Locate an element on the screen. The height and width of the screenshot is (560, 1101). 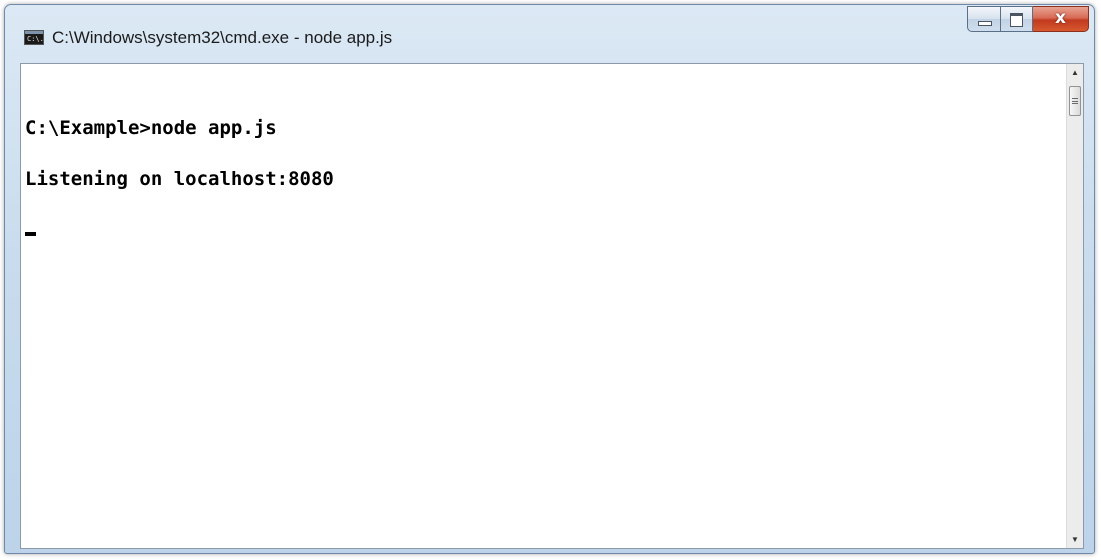
maximize-button is located at coordinates (1017, 19).